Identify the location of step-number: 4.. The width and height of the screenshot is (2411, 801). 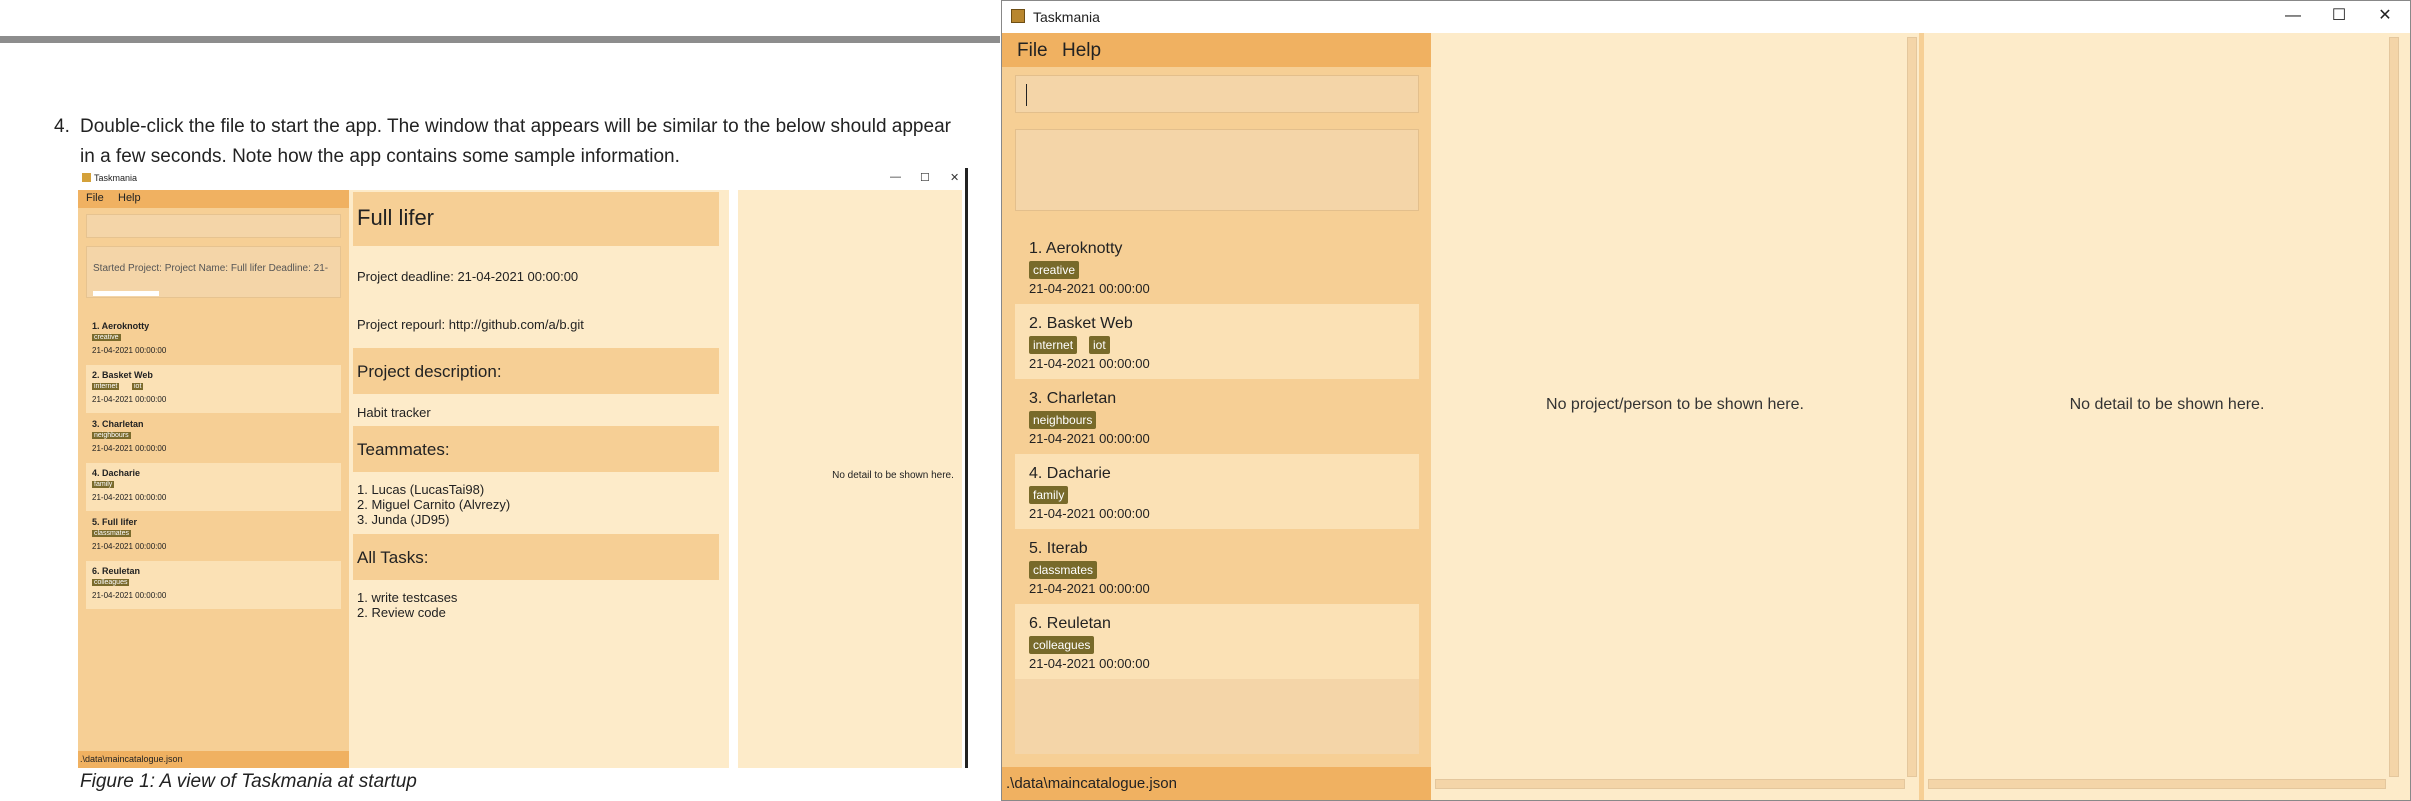
(62, 126).